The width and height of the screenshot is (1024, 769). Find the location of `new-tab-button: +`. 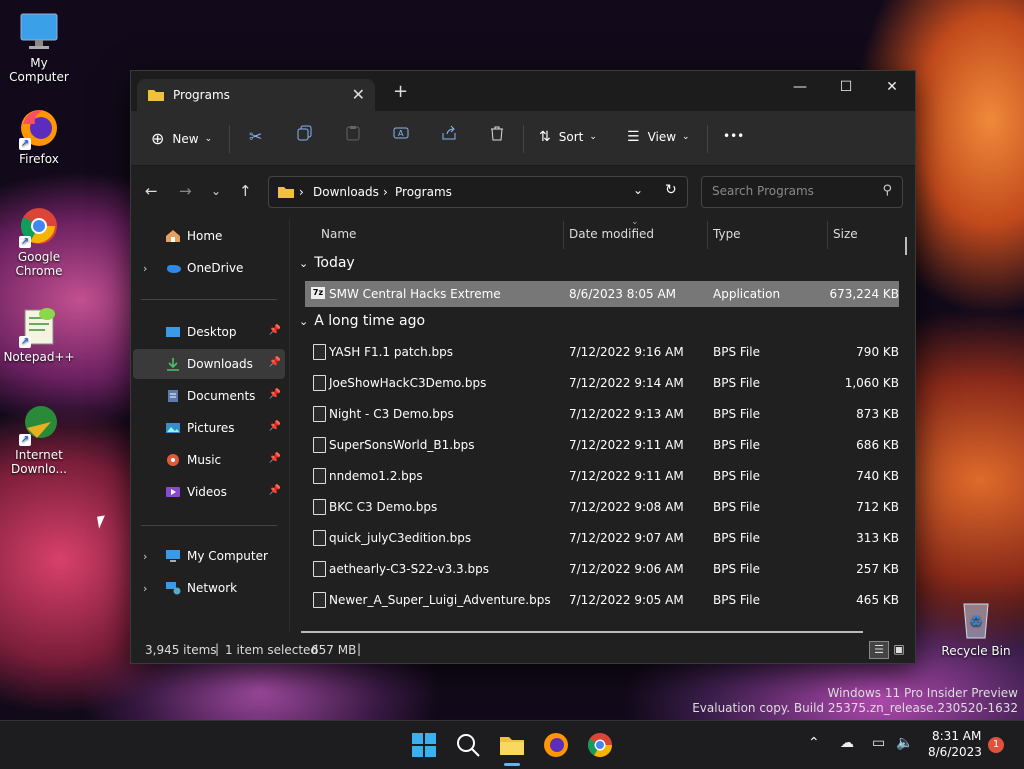

new-tab-button: + is located at coordinates (400, 92).